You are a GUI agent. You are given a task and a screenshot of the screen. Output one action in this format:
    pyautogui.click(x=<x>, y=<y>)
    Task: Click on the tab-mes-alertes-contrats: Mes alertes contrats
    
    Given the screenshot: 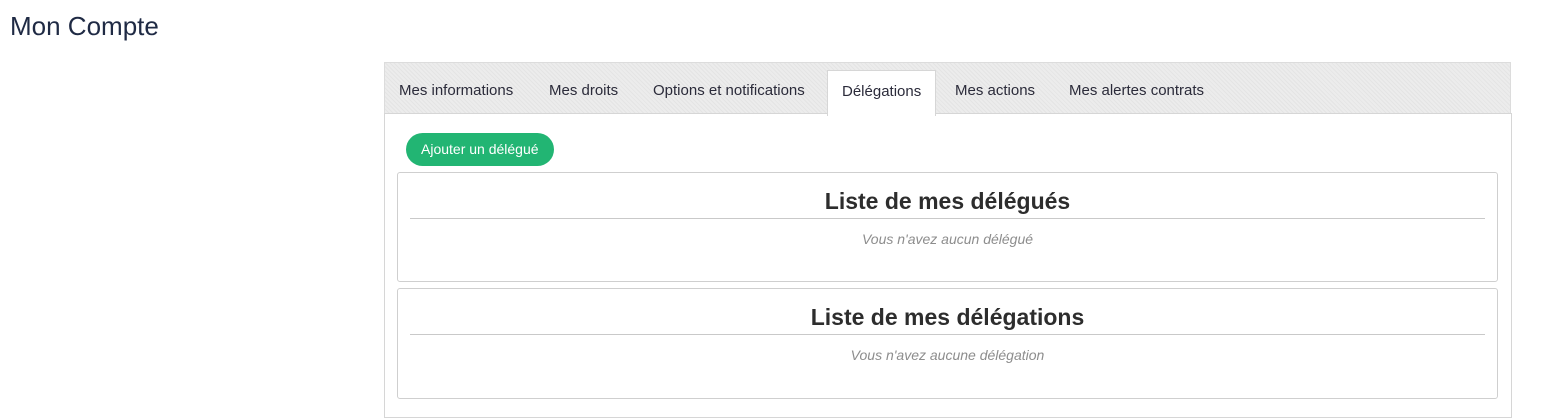 What is the action you would take?
    pyautogui.click(x=1136, y=92)
    